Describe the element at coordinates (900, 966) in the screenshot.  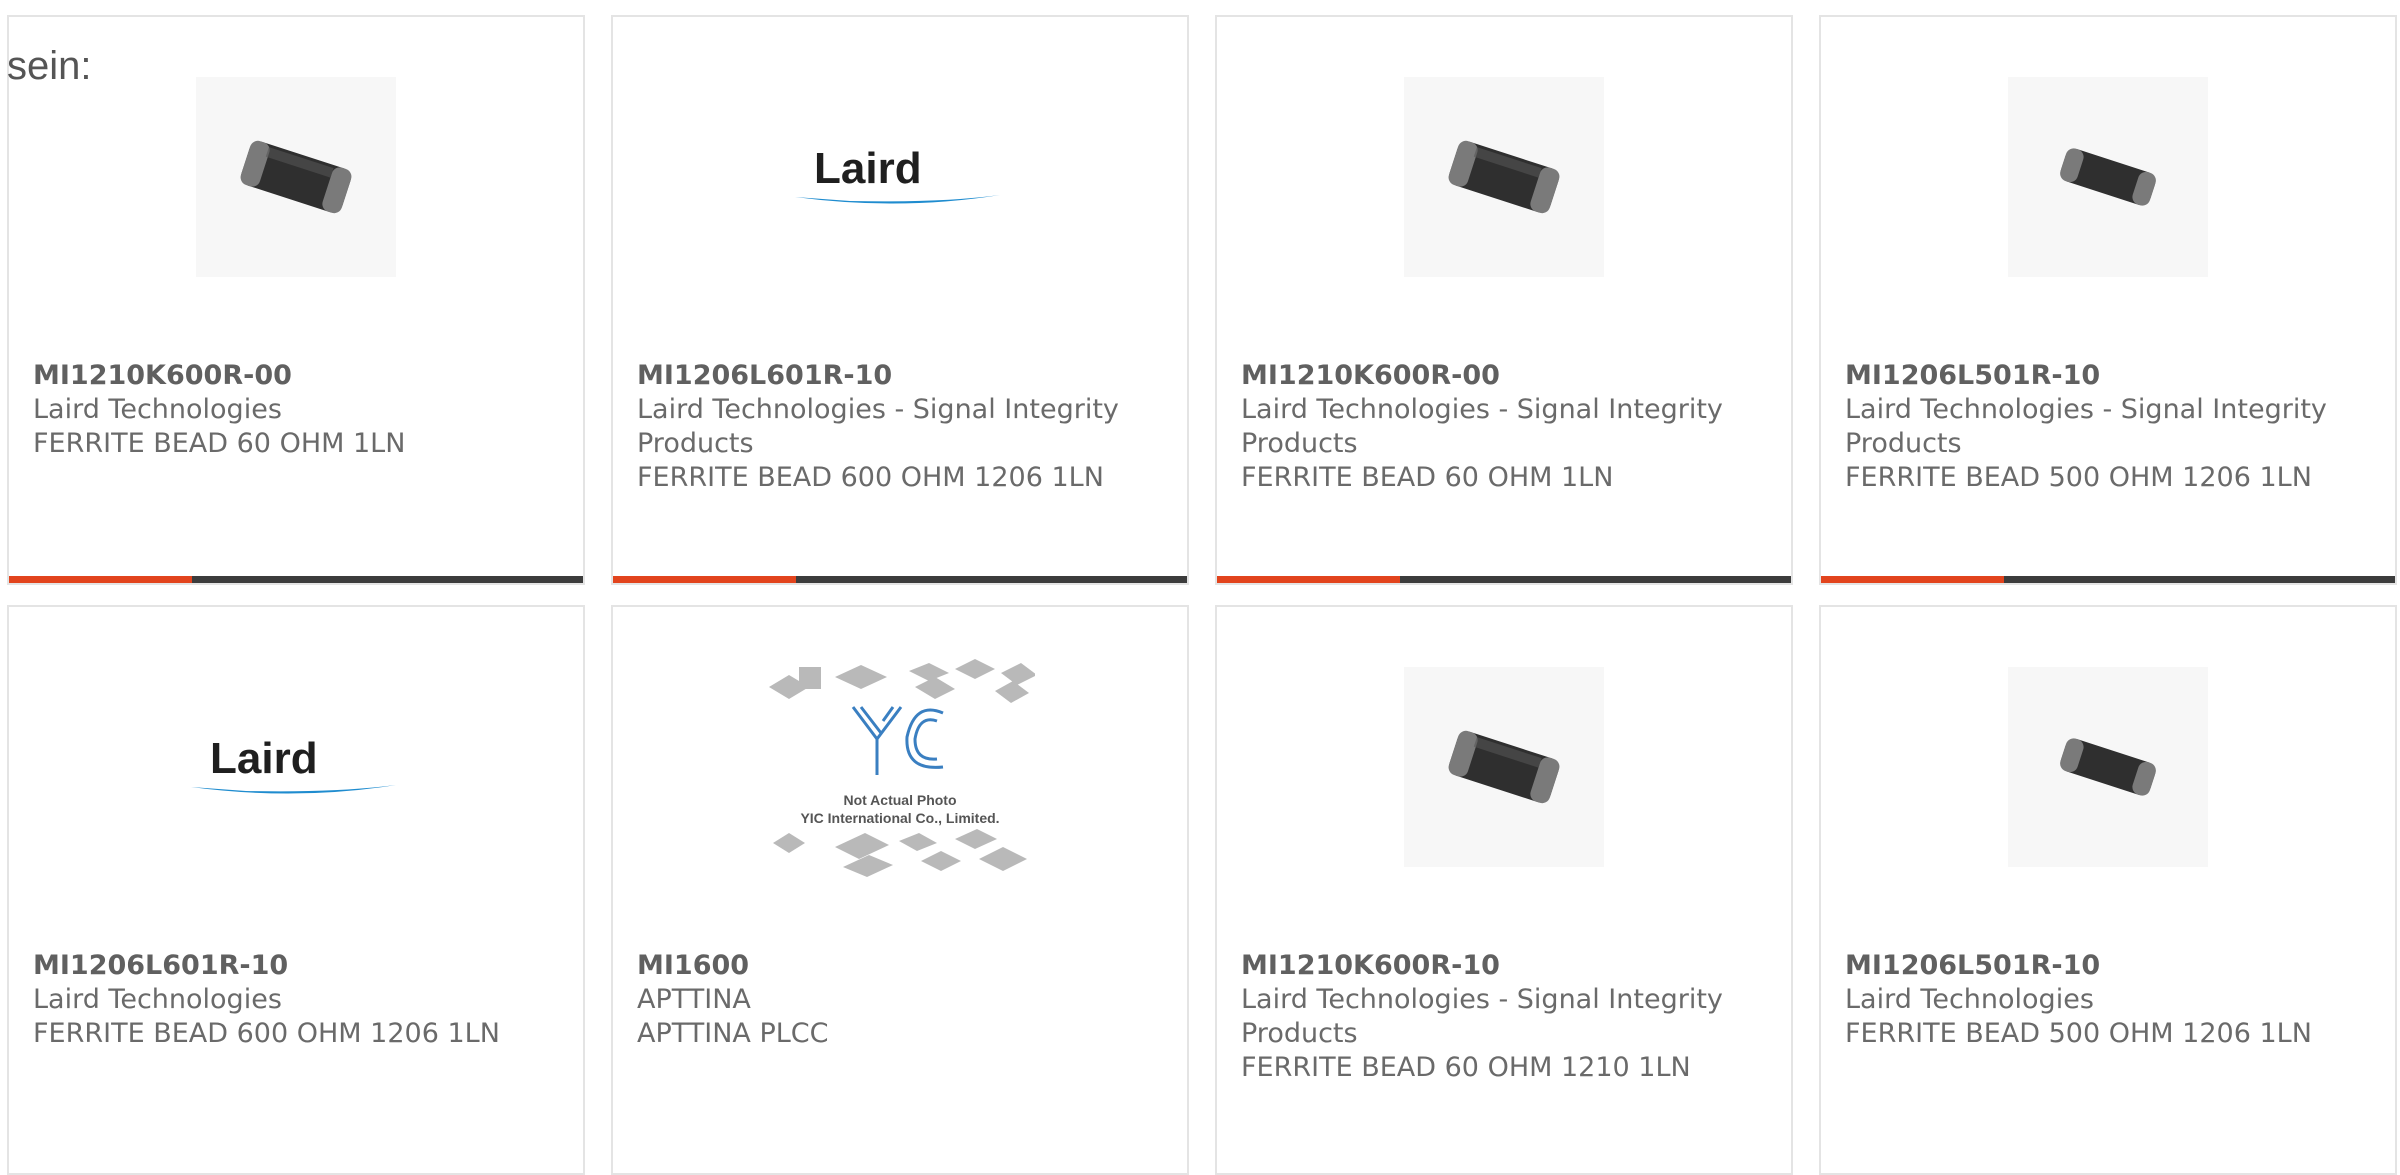
I see `part-number-link: MI1600` at that location.